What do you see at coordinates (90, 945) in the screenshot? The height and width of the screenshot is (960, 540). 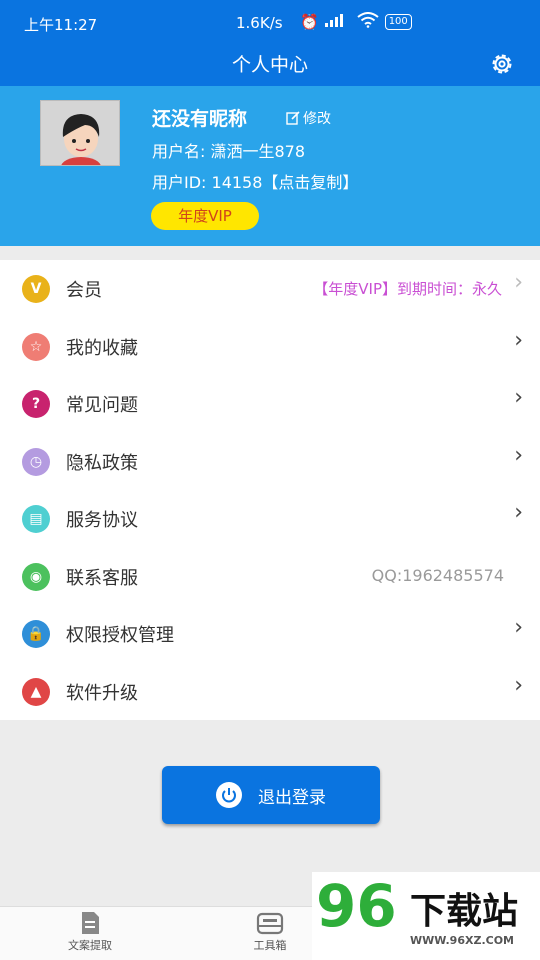 I see `tab-label: 文案提取` at bounding box center [90, 945].